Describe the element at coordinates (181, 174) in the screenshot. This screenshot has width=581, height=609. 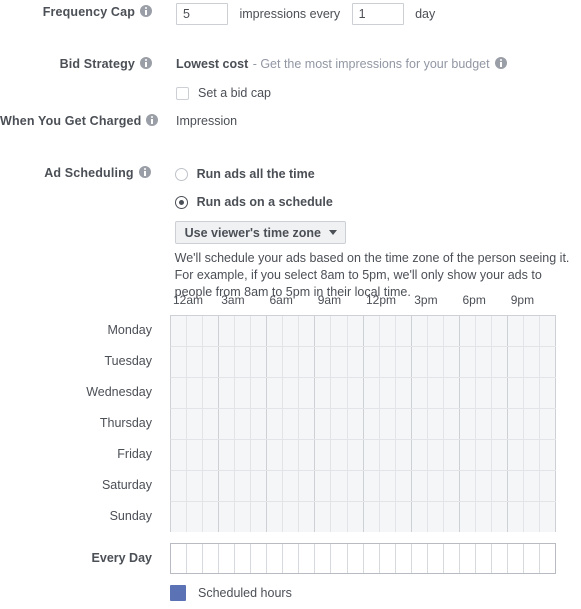
I see `radio-button-all-time` at that location.